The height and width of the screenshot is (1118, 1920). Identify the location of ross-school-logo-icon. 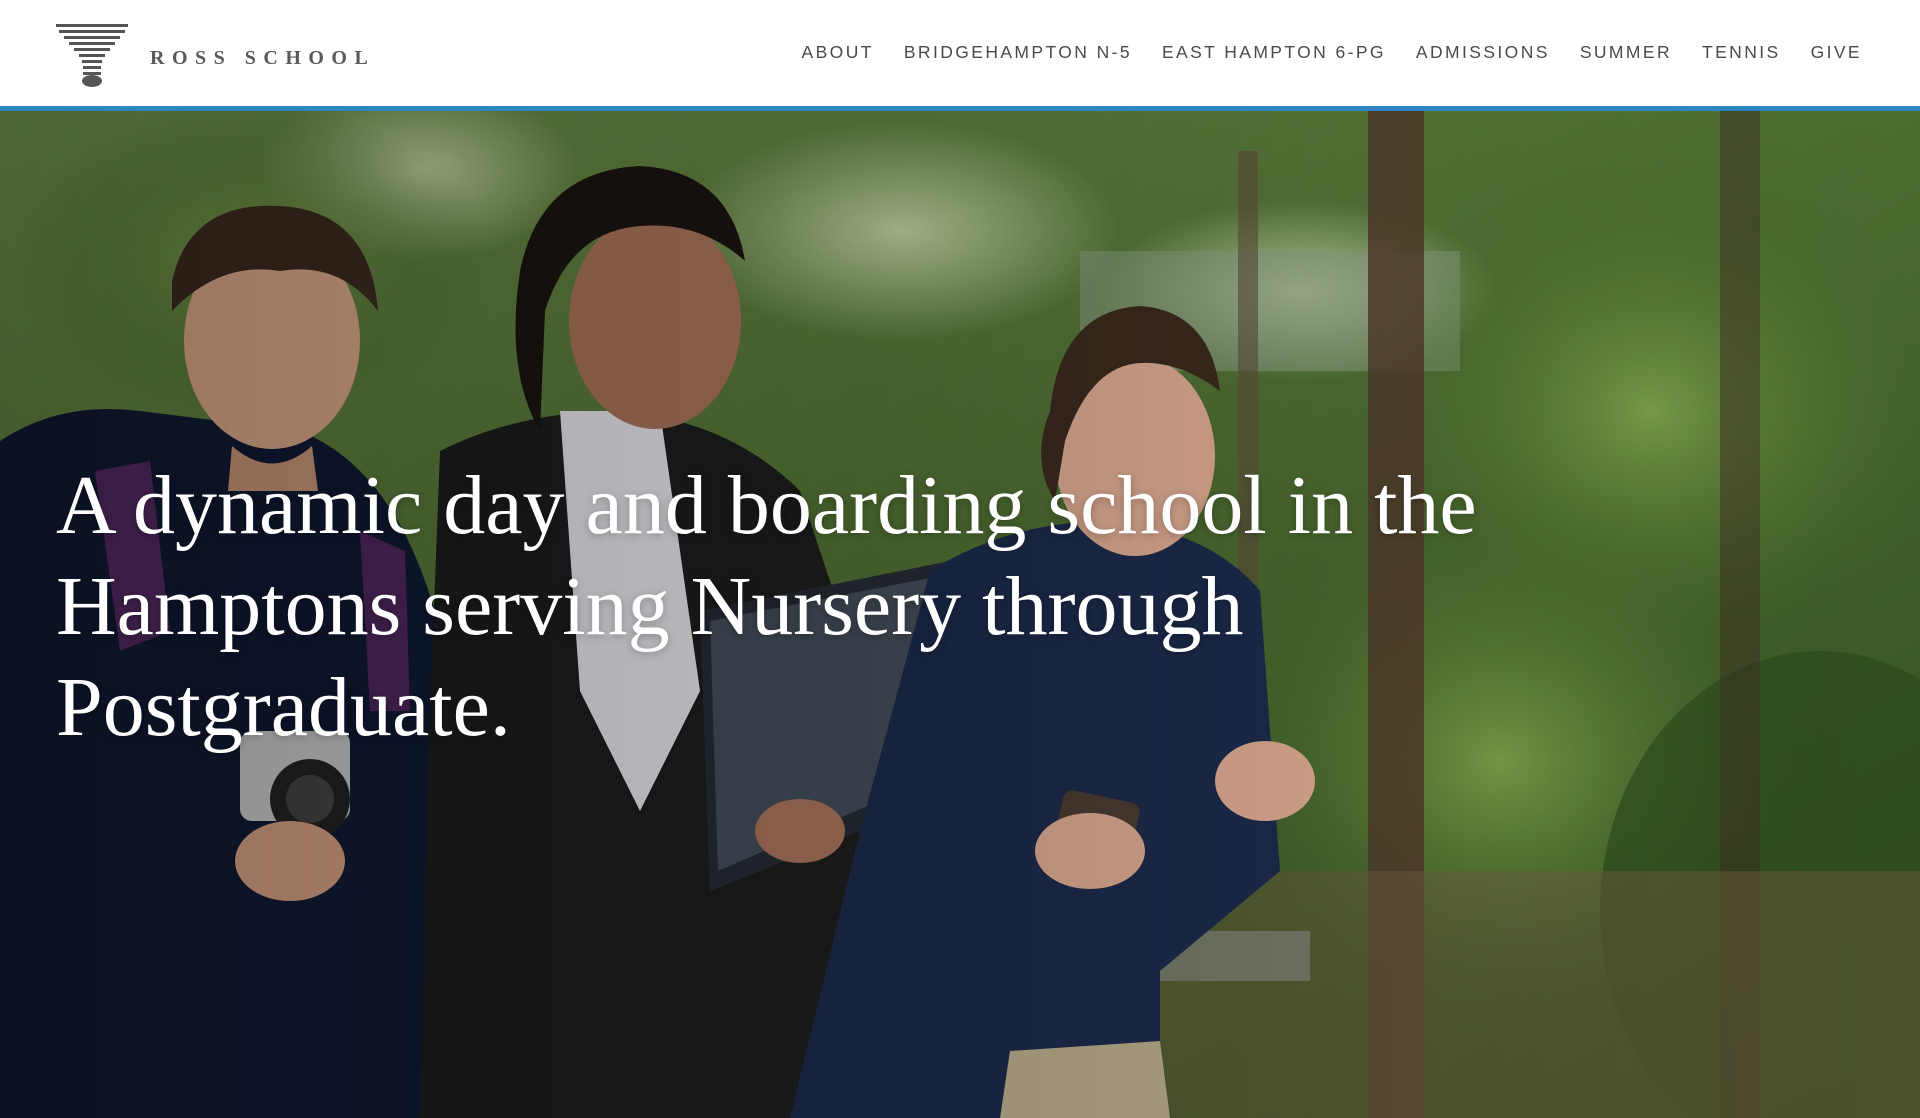
(92, 55).